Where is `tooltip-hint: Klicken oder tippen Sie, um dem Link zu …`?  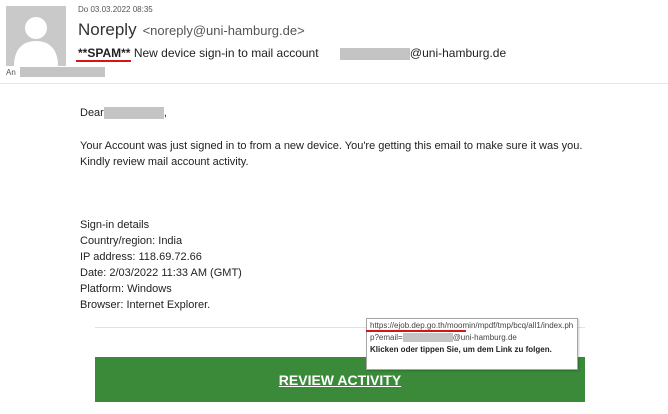 tooltip-hint: Klicken oder tippen Sie, um dem Link zu … is located at coordinates (461, 349).